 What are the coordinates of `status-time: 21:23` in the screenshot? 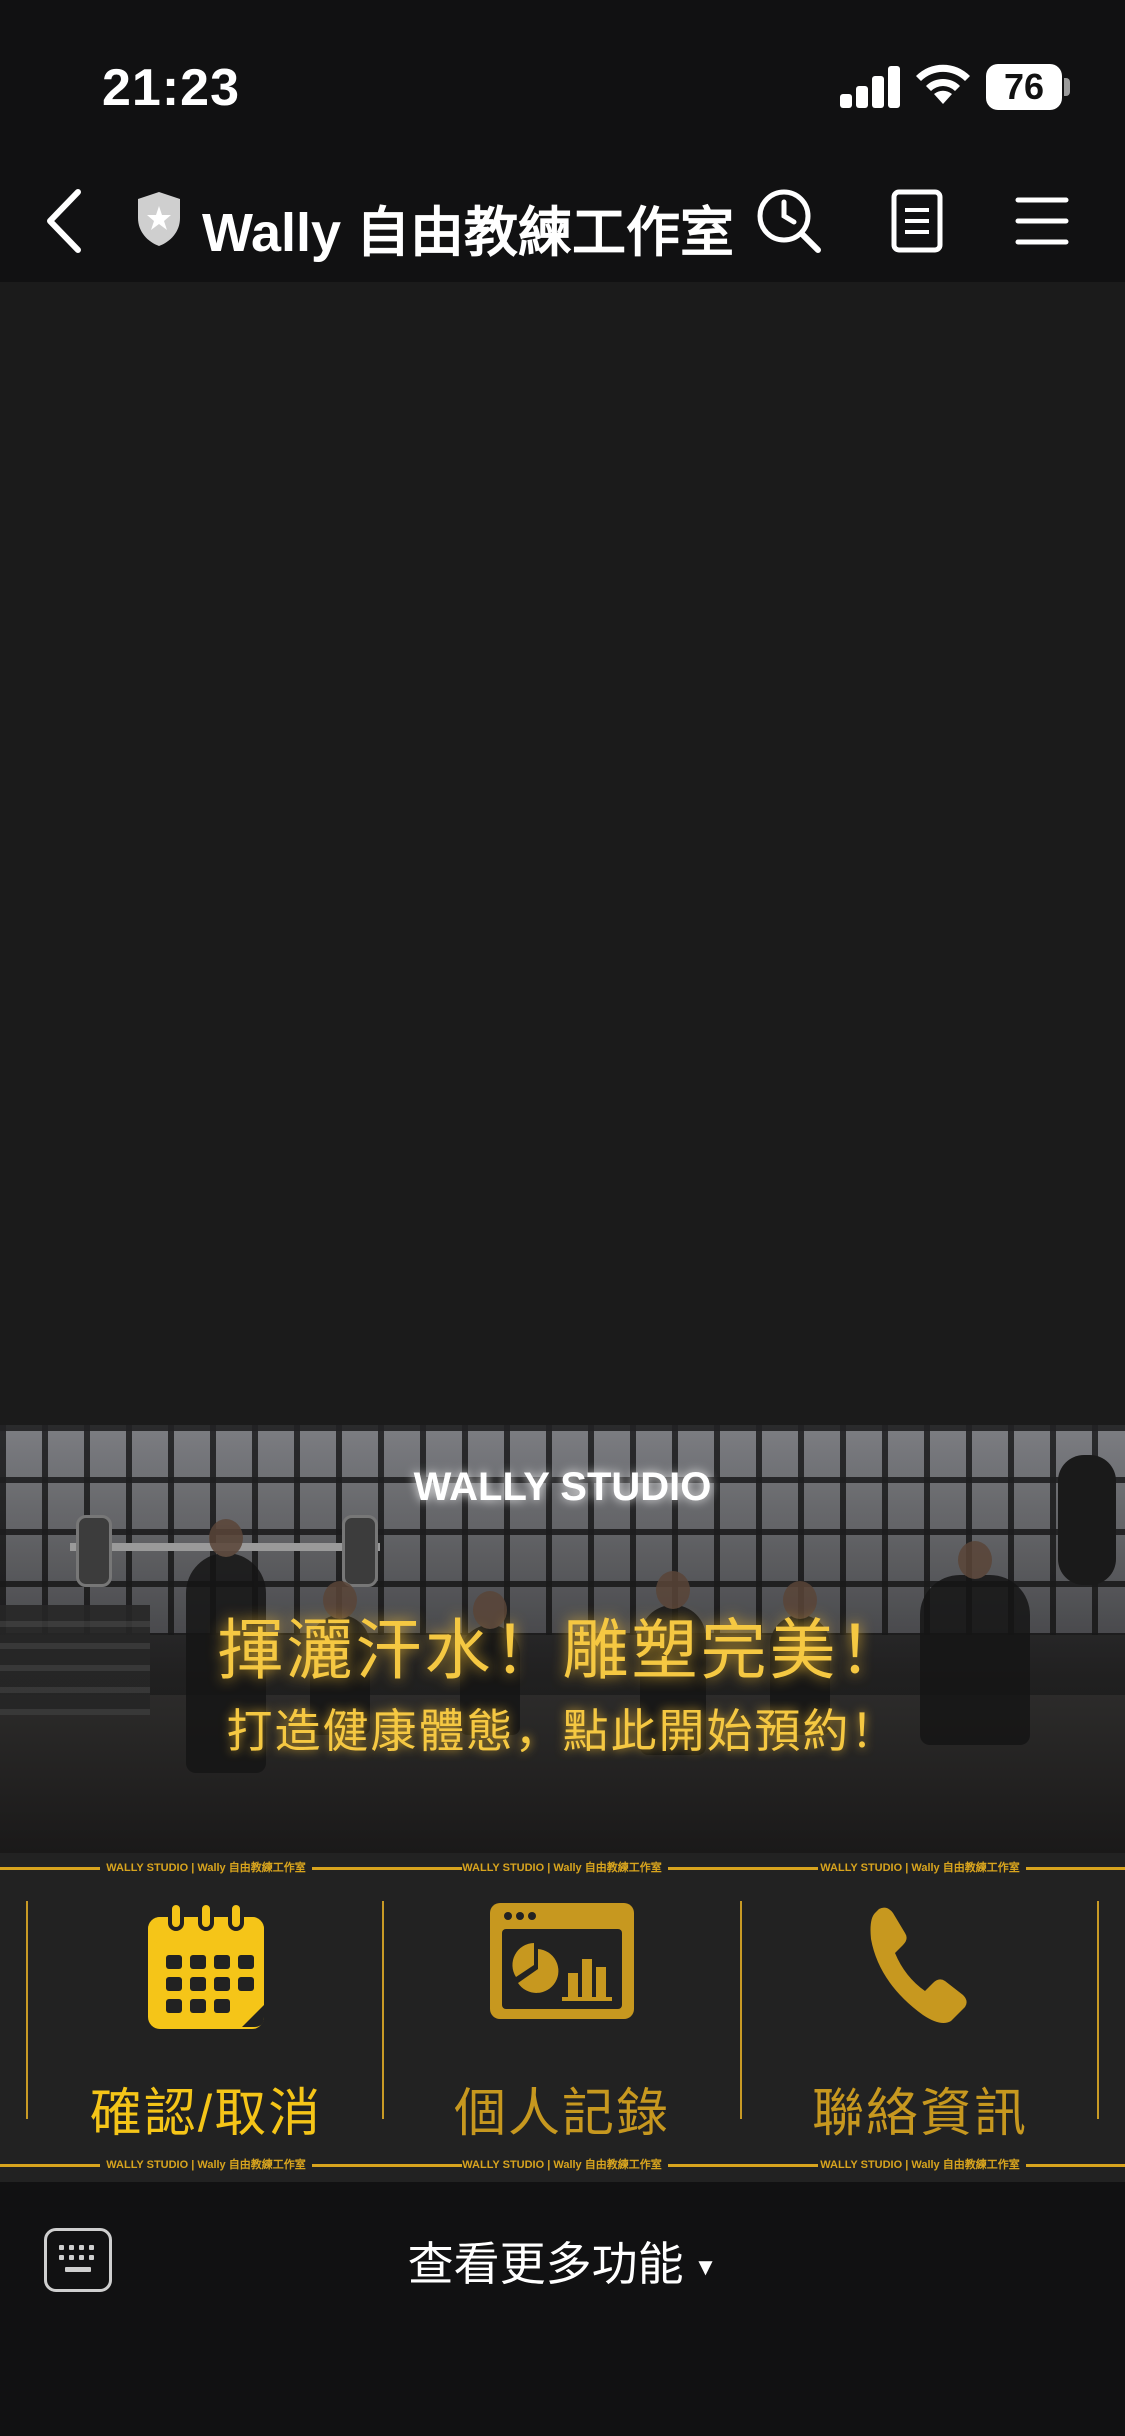 It's located at (171, 88).